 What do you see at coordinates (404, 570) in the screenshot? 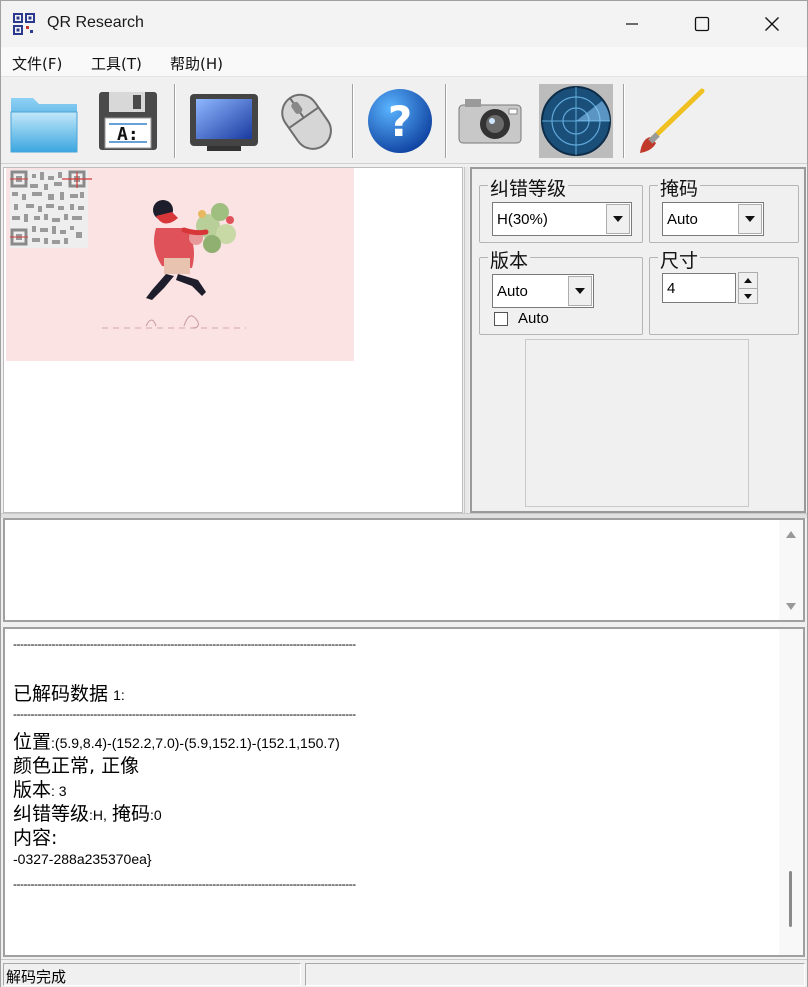
I see `input-text-area` at bounding box center [404, 570].